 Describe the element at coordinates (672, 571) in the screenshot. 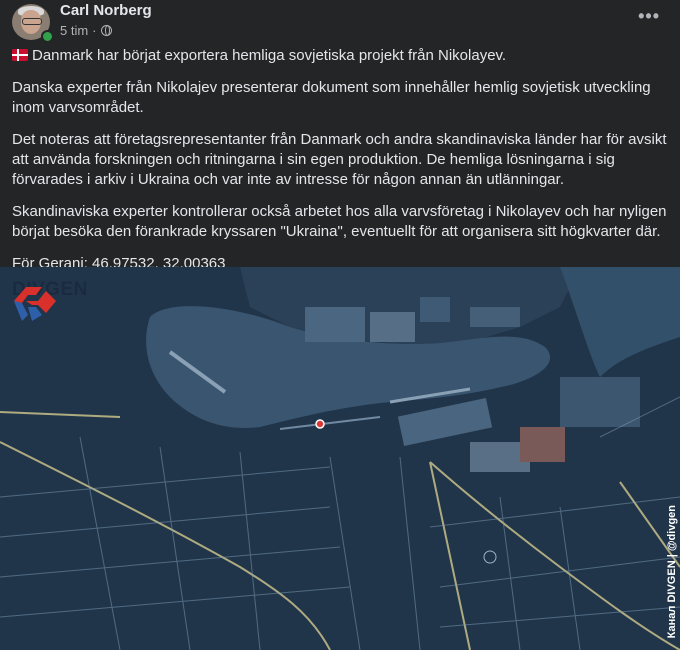

I see `image-credit: Канал DIVGEN | @divgen` at that location.